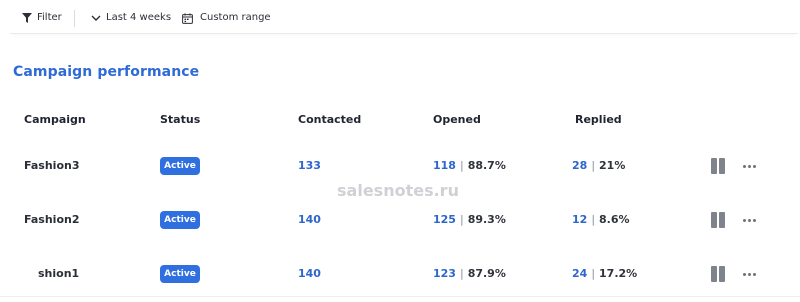  What do you see at coordinates (614, 219) in the screenshot?
I see `replied-percent: 8.6%` at bounding box center [614, 219].